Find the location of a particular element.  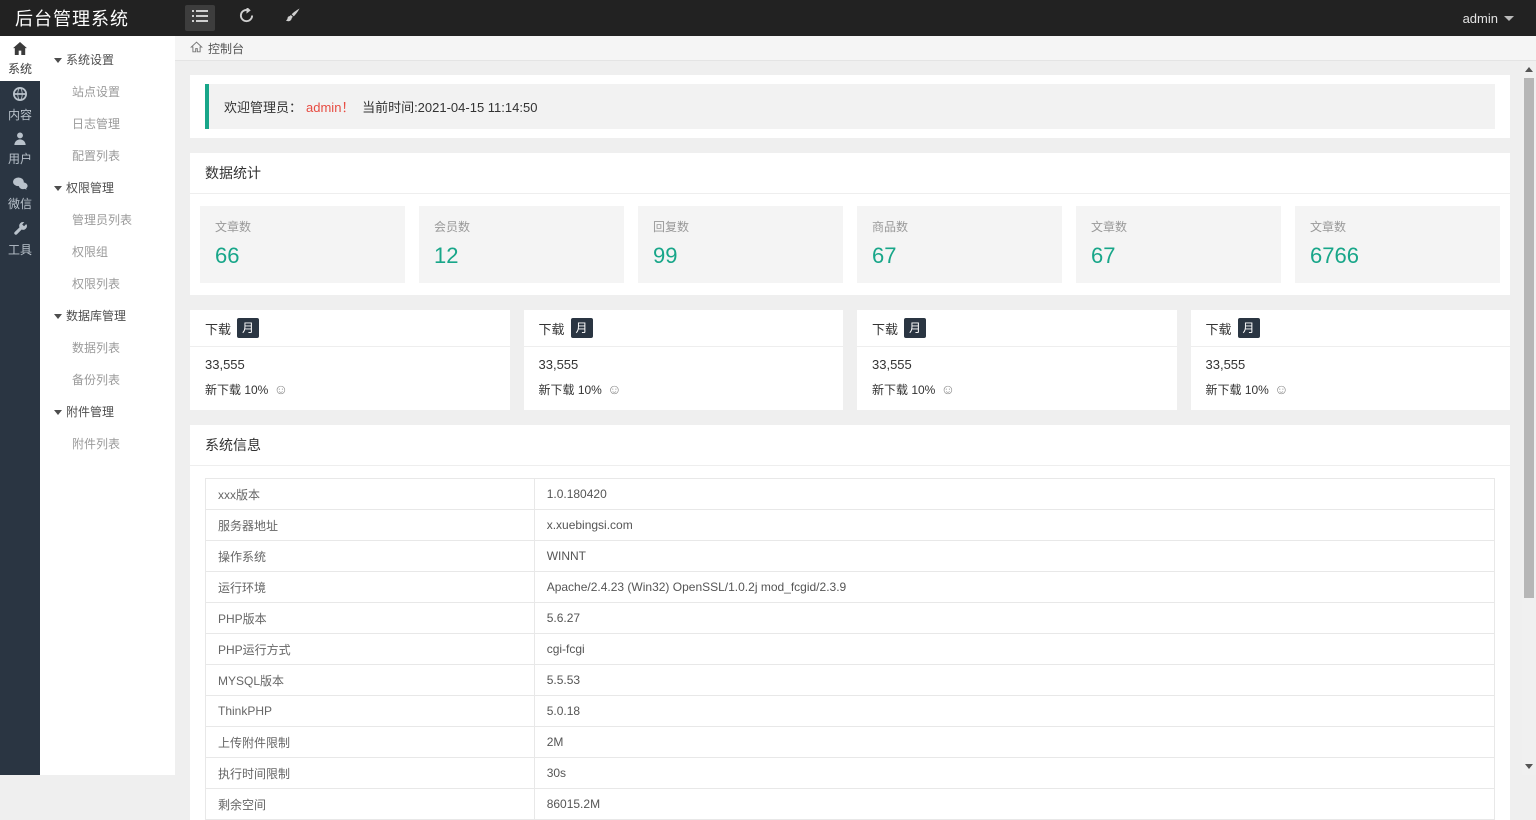

welcome-card: 欢迎管理员： admin！ 当前时间:2021-04-15 11:14:50 is located at coordinates (850, 106).